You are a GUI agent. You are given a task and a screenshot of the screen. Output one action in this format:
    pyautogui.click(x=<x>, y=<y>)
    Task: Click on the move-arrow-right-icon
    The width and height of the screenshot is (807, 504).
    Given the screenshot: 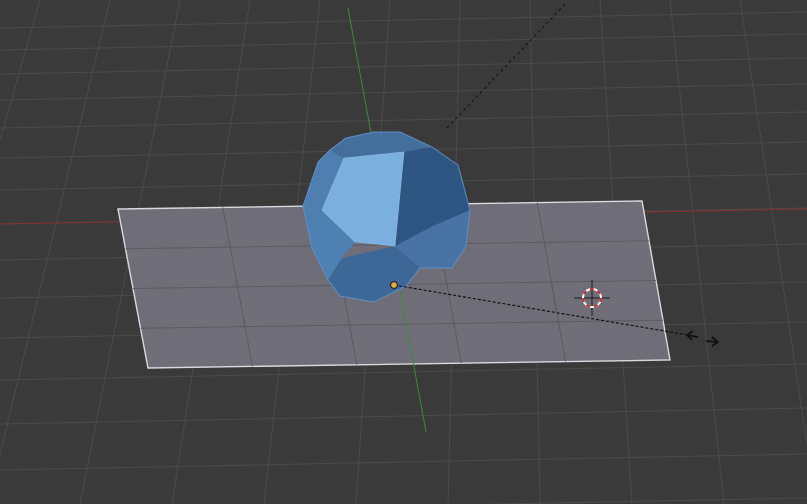 What is the action you would take?
    pyautogui.click(x=712, y=341)
    